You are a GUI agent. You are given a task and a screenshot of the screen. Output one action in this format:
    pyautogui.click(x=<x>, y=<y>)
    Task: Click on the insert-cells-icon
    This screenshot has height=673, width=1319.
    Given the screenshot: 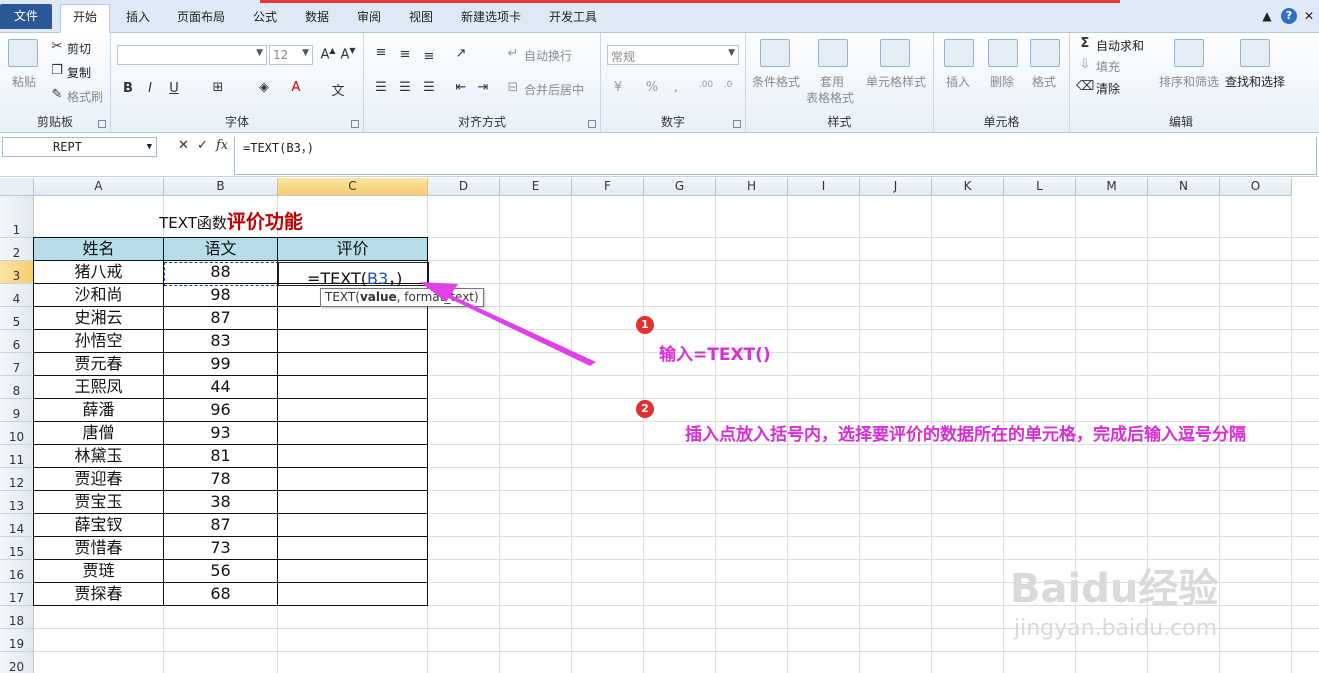 What is the action you would take?
    pyautogui.click(x=959, y=53)
    